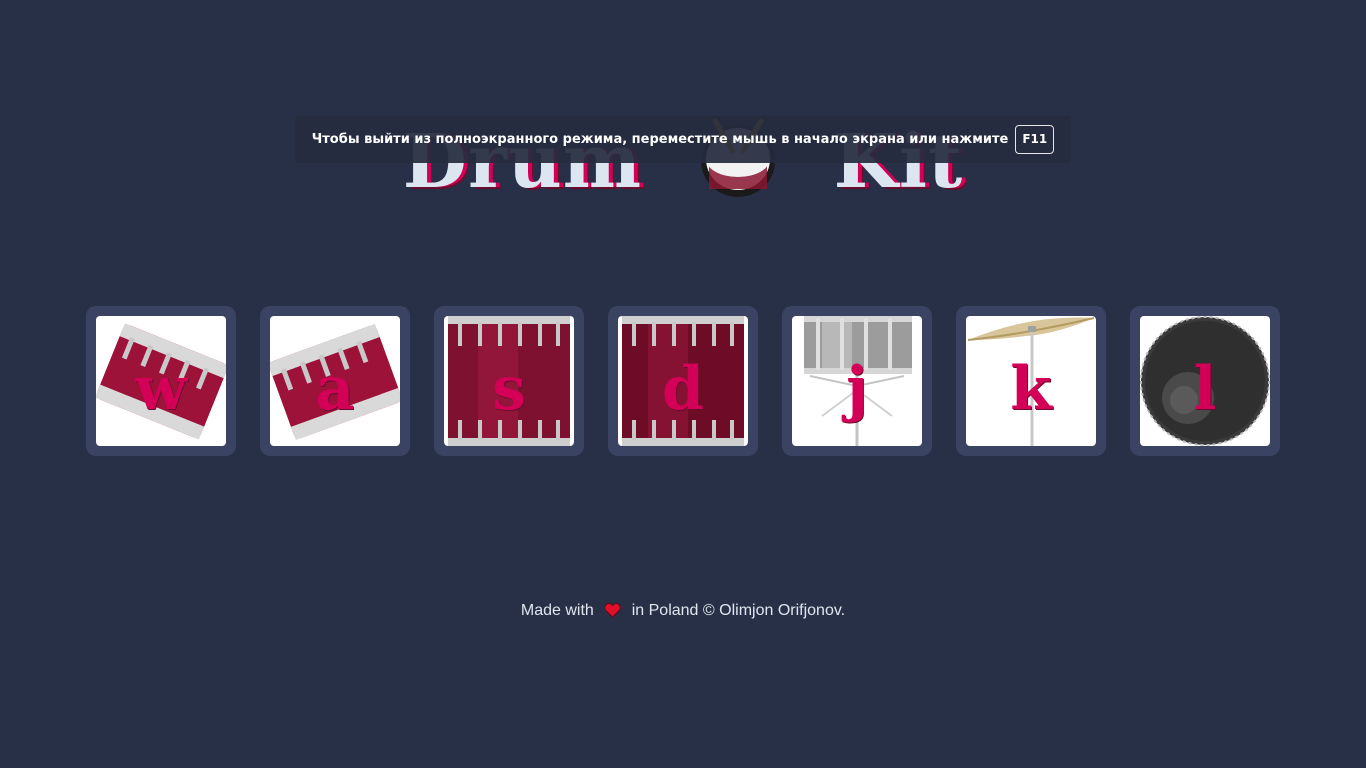 This screenshot has width=1366, height=768. I want to click on drum-key-s: s, so click(509, 381).